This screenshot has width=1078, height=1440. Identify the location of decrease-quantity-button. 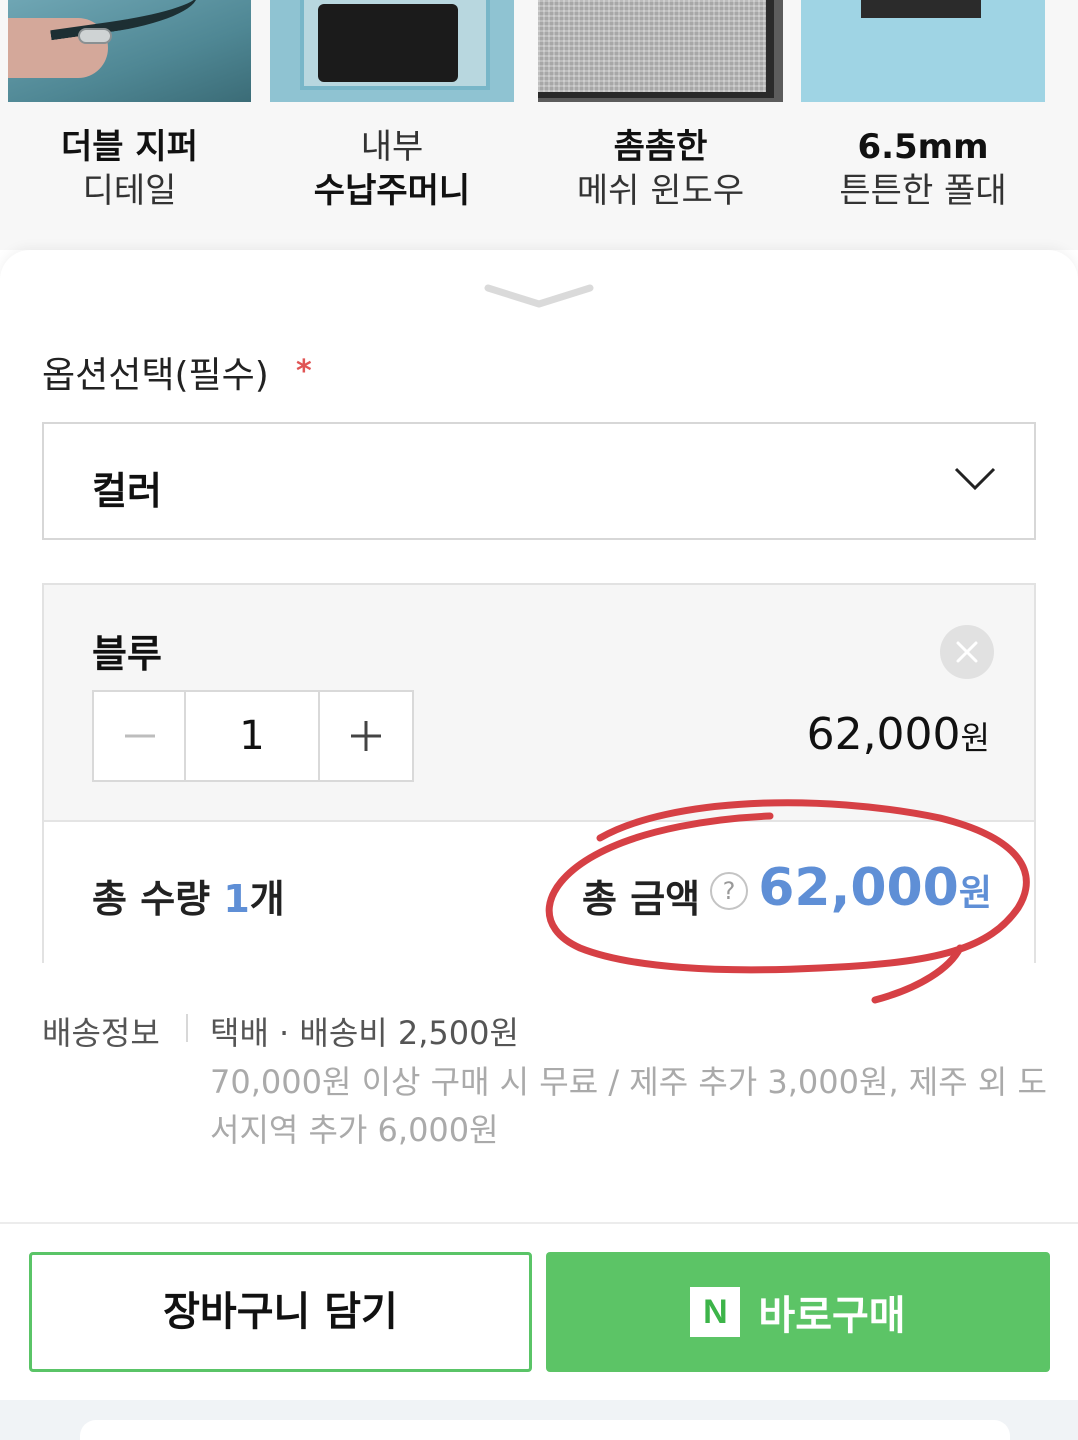
(140, 736).